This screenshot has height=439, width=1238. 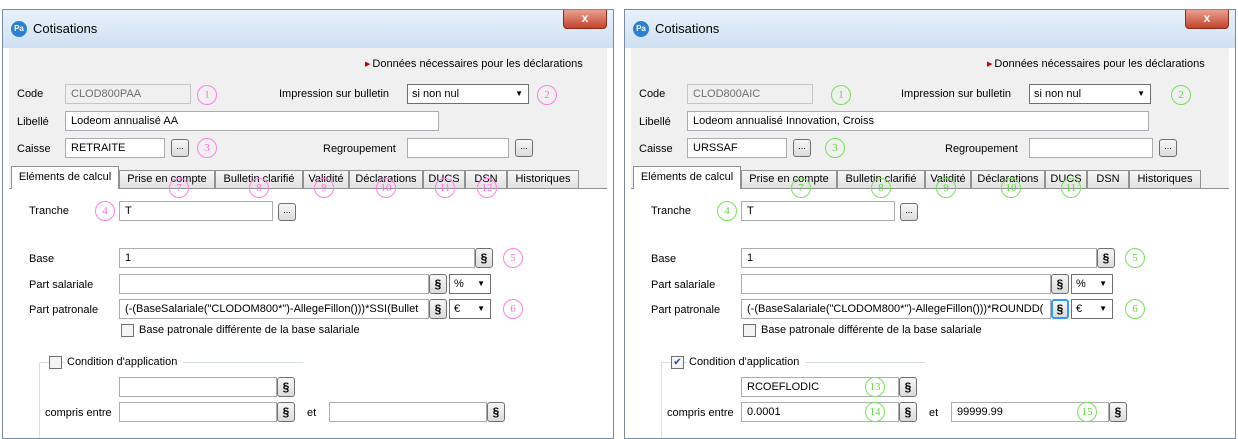 What do you see at coordinates (42, 259) in the screenshot?
I see `base-label: Base` at bounding box center [42, 259].